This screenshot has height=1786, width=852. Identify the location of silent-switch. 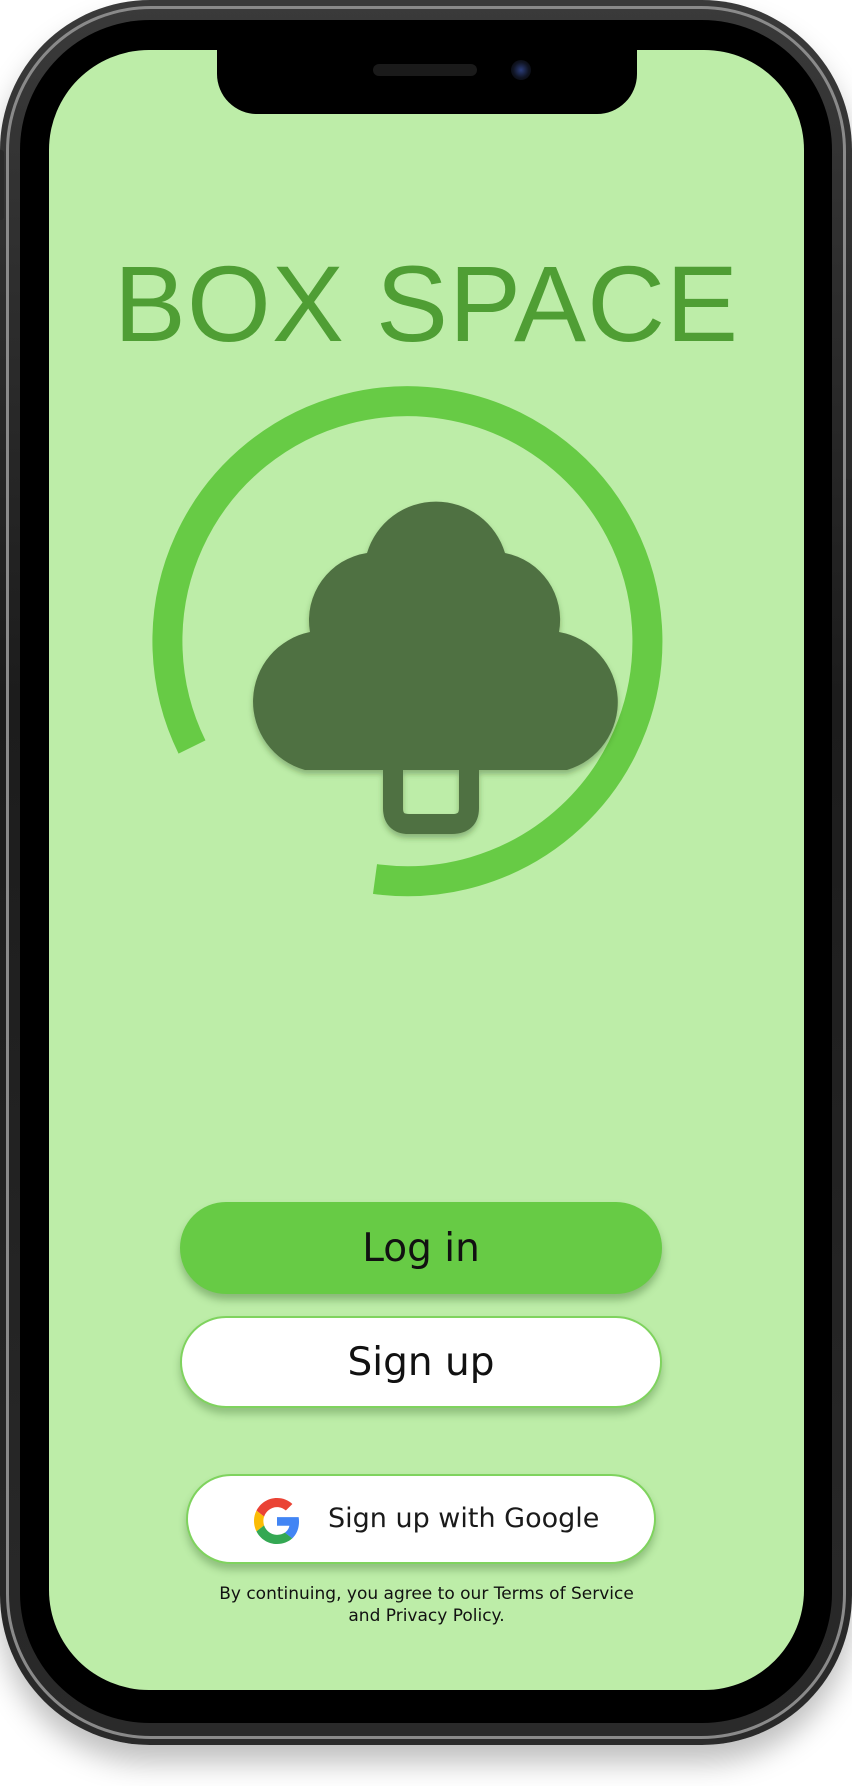
(2, 185).